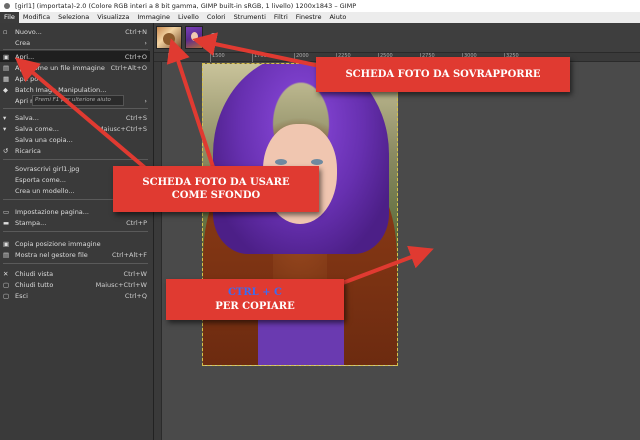 This screenshot has height=440, width=640. Describe the element at coordinates (75, 128) in the screenshot. I see `menu-item-salva-come: ▾ Salva come... Maiusc+Ctrl+S` at that location.